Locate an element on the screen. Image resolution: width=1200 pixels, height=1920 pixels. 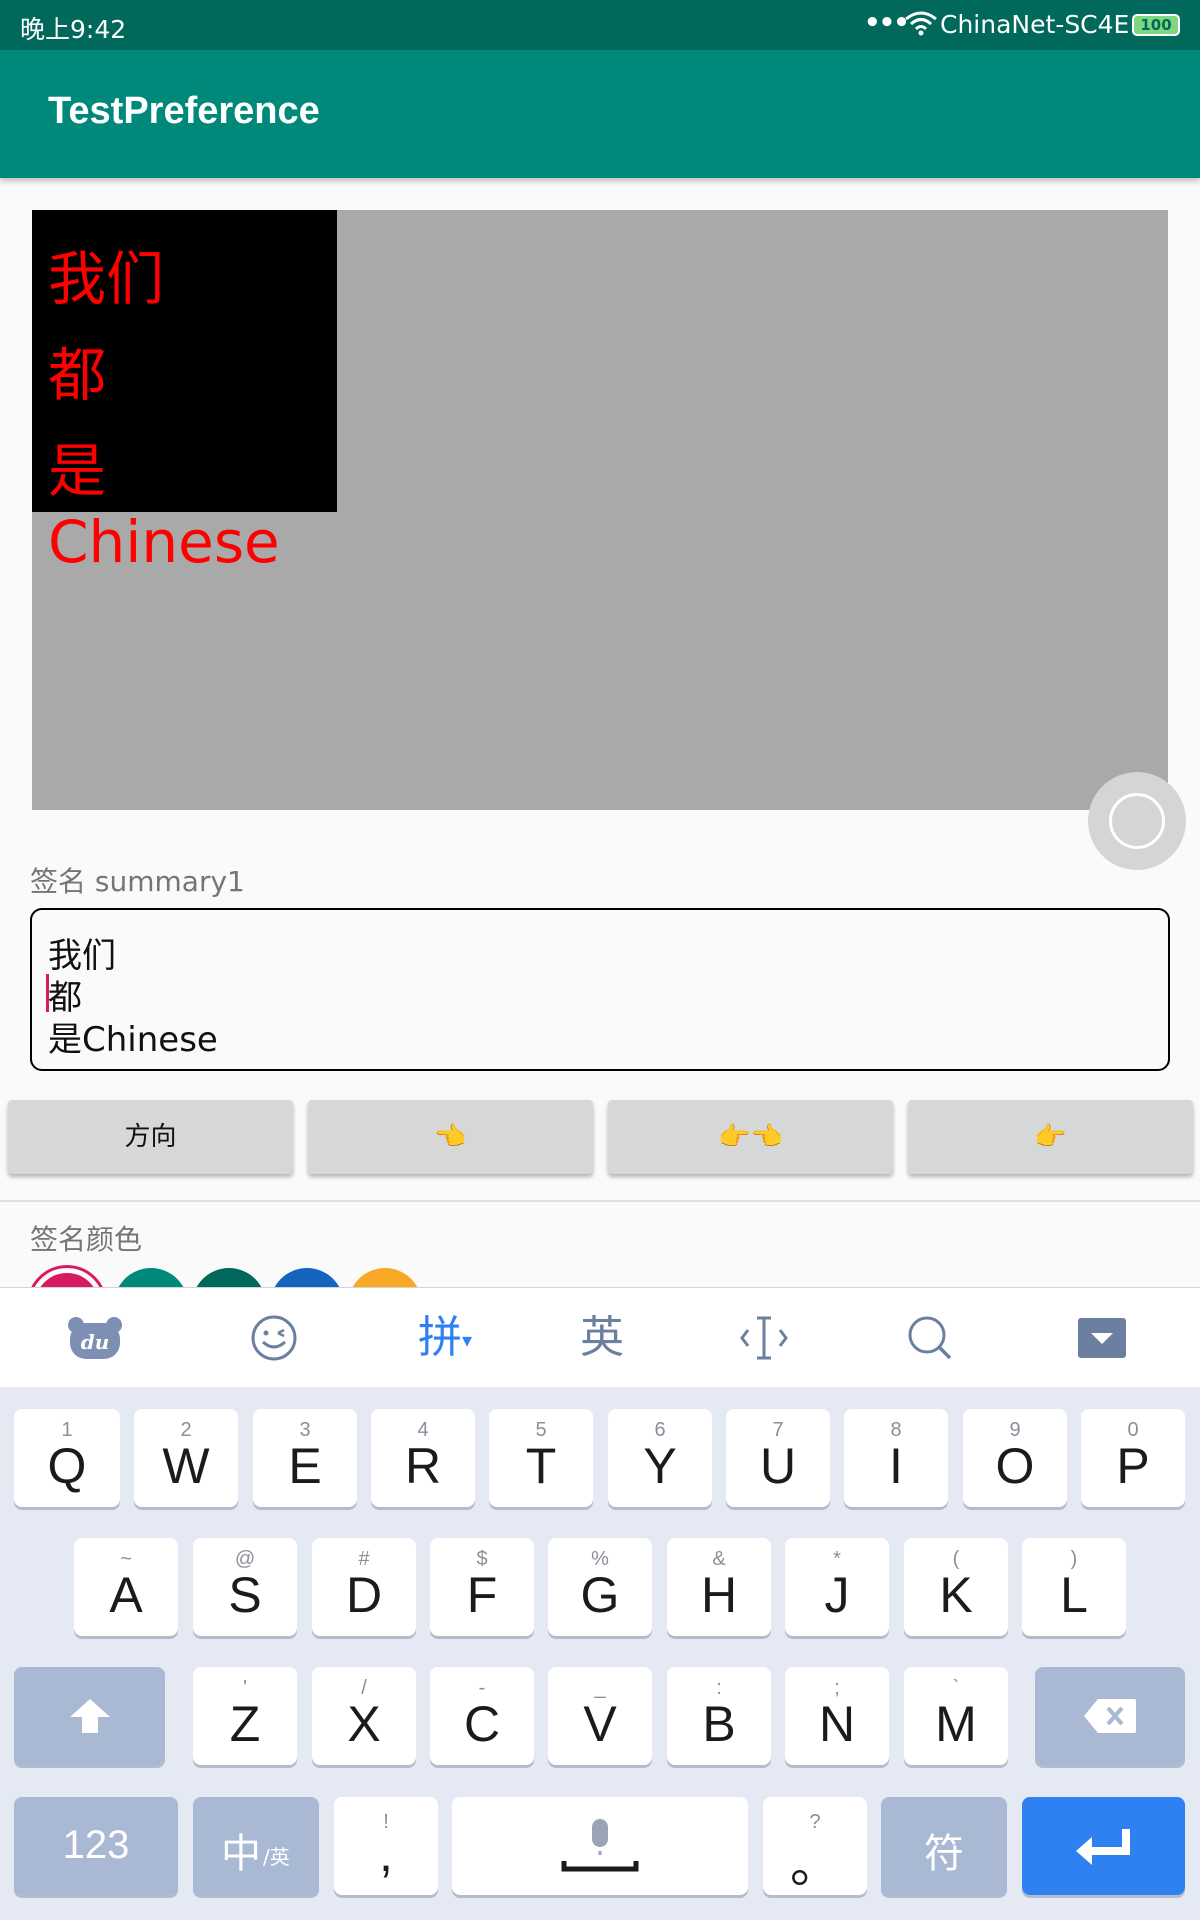
status-time: 晚上9:42 is located at coordinates (73, 29).